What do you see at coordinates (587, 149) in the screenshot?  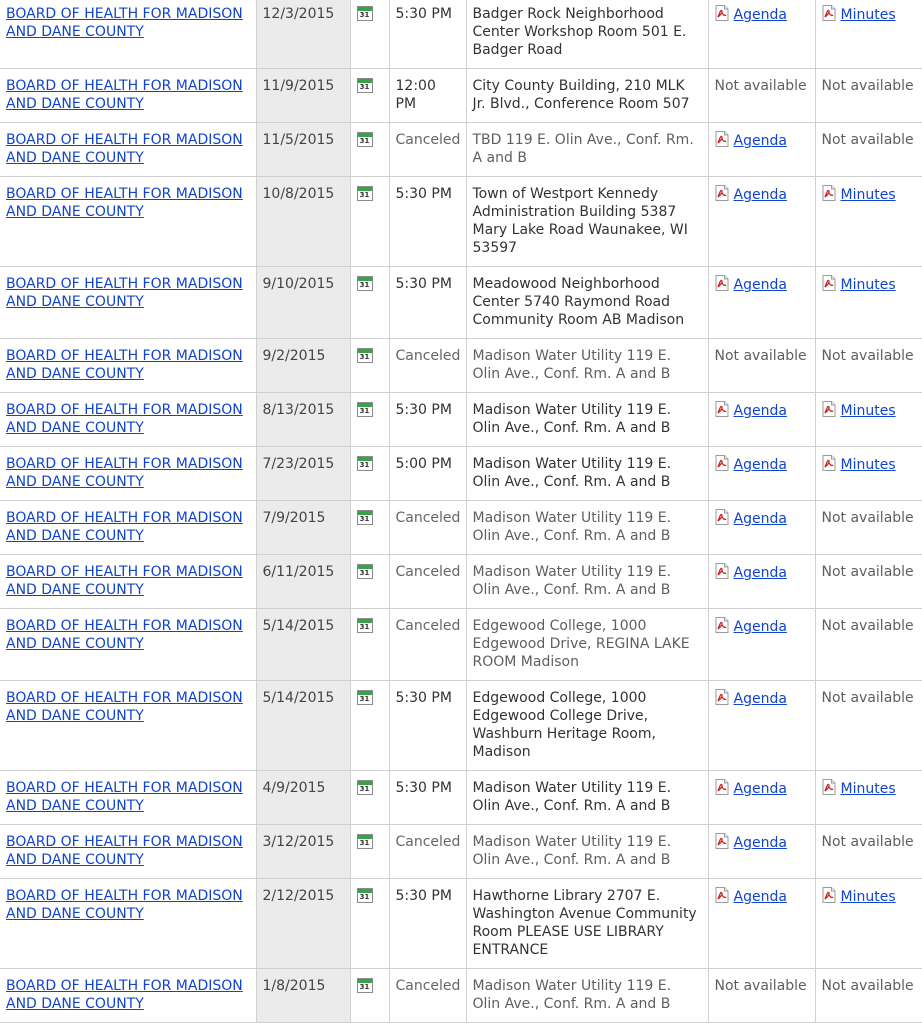 I see `meeting-location: TBD 119 E. Olin Ave., Conf. Rm. A and B` at bounding box center [587, 149].